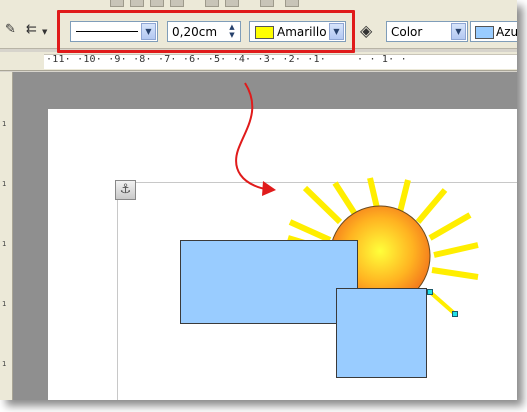 The width and height of the screenshot is (527, 412). I want to click on annotation-arrowhead, so click(269, 188).